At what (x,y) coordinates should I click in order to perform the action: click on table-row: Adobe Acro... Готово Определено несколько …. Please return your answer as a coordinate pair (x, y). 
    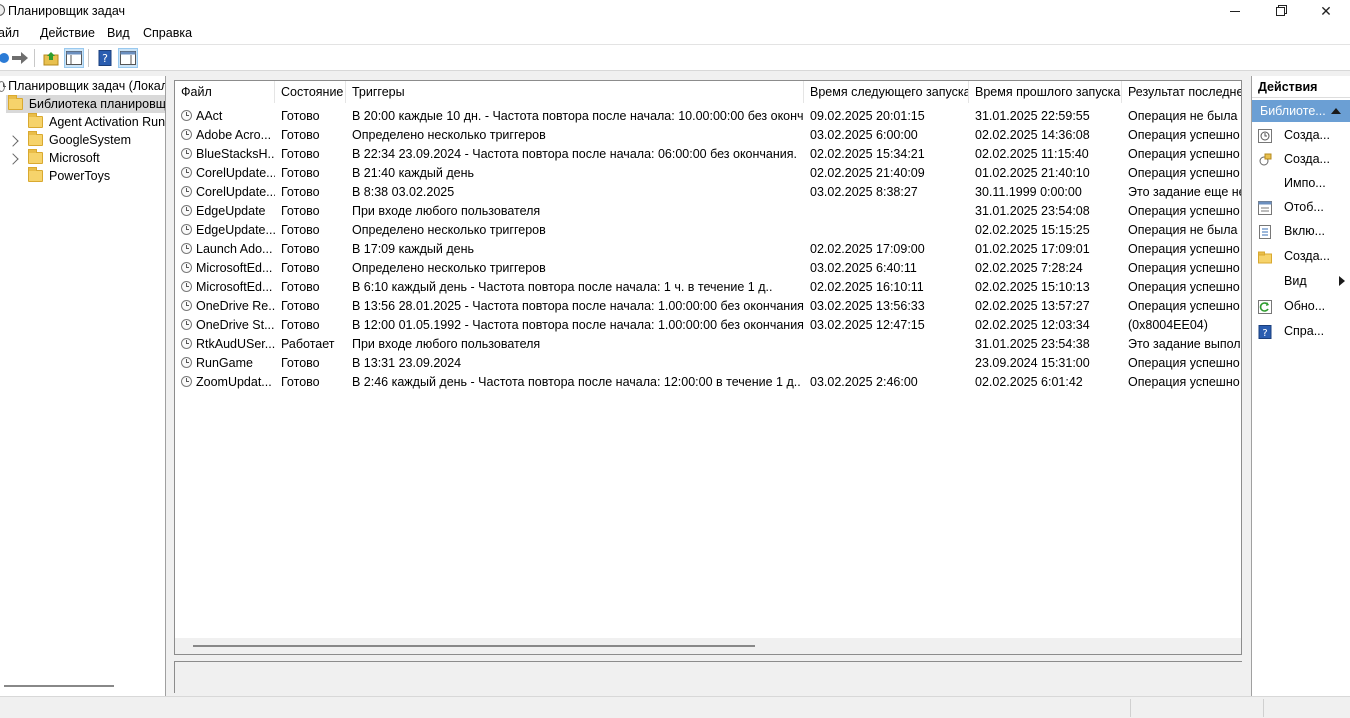
    Looking at the image, I should click on (708, 135).